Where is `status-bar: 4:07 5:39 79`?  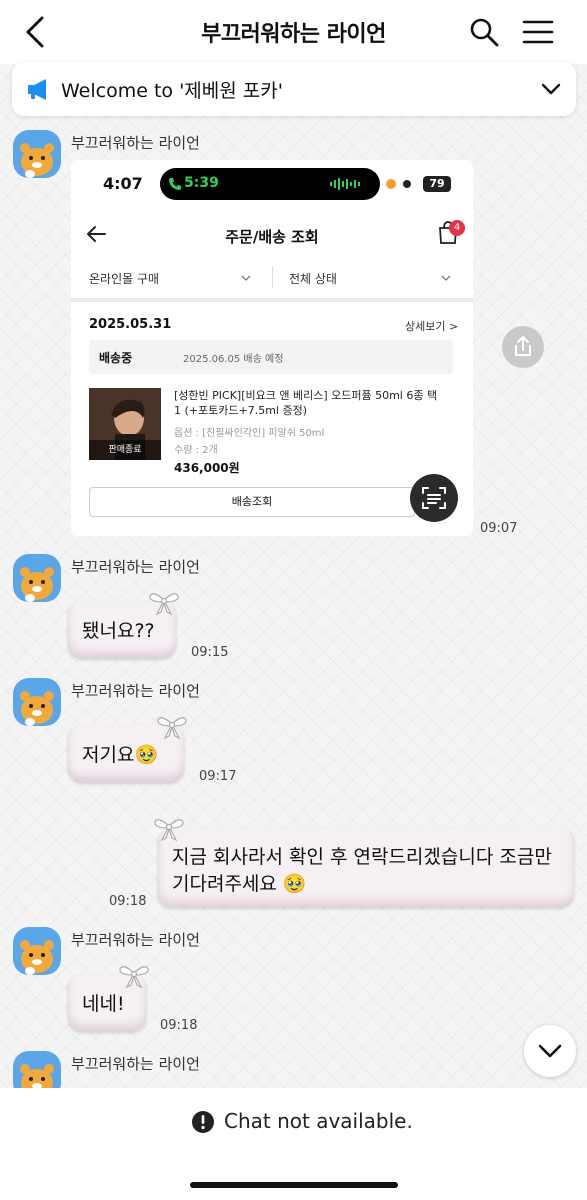 status-bar: 4:07 5:39 79 is located at coordinates (272, 184).